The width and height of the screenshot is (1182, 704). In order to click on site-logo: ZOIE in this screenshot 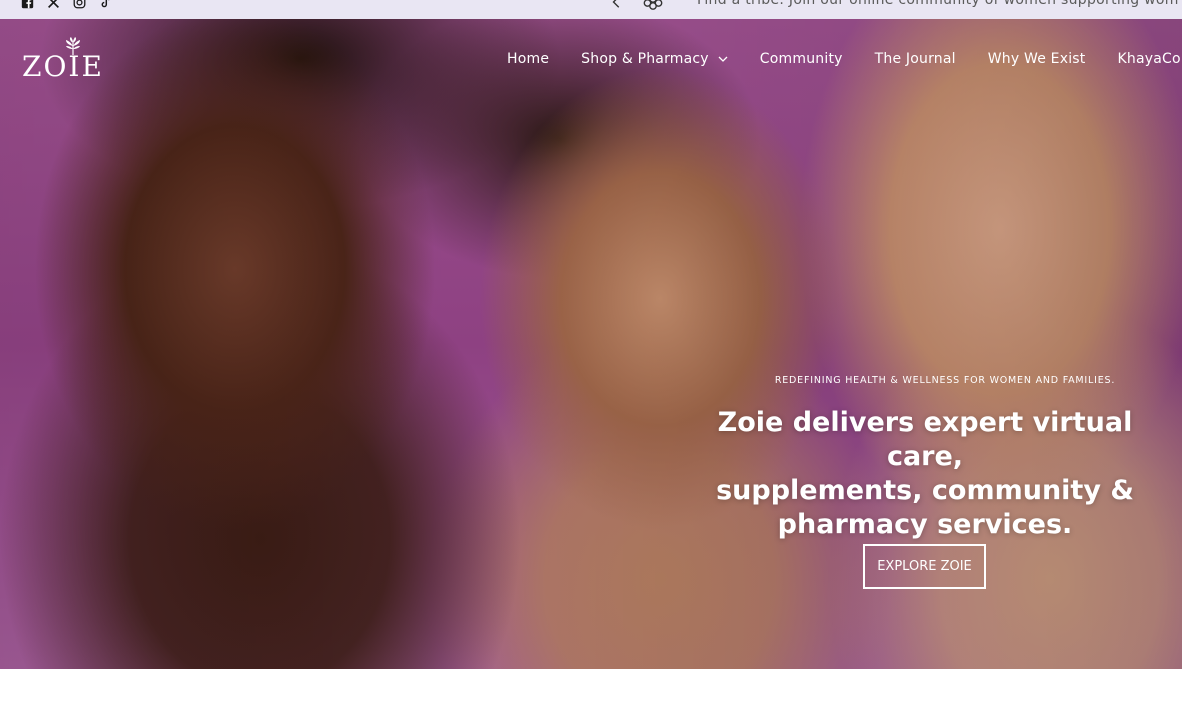, I will do `click(62, 59)`.